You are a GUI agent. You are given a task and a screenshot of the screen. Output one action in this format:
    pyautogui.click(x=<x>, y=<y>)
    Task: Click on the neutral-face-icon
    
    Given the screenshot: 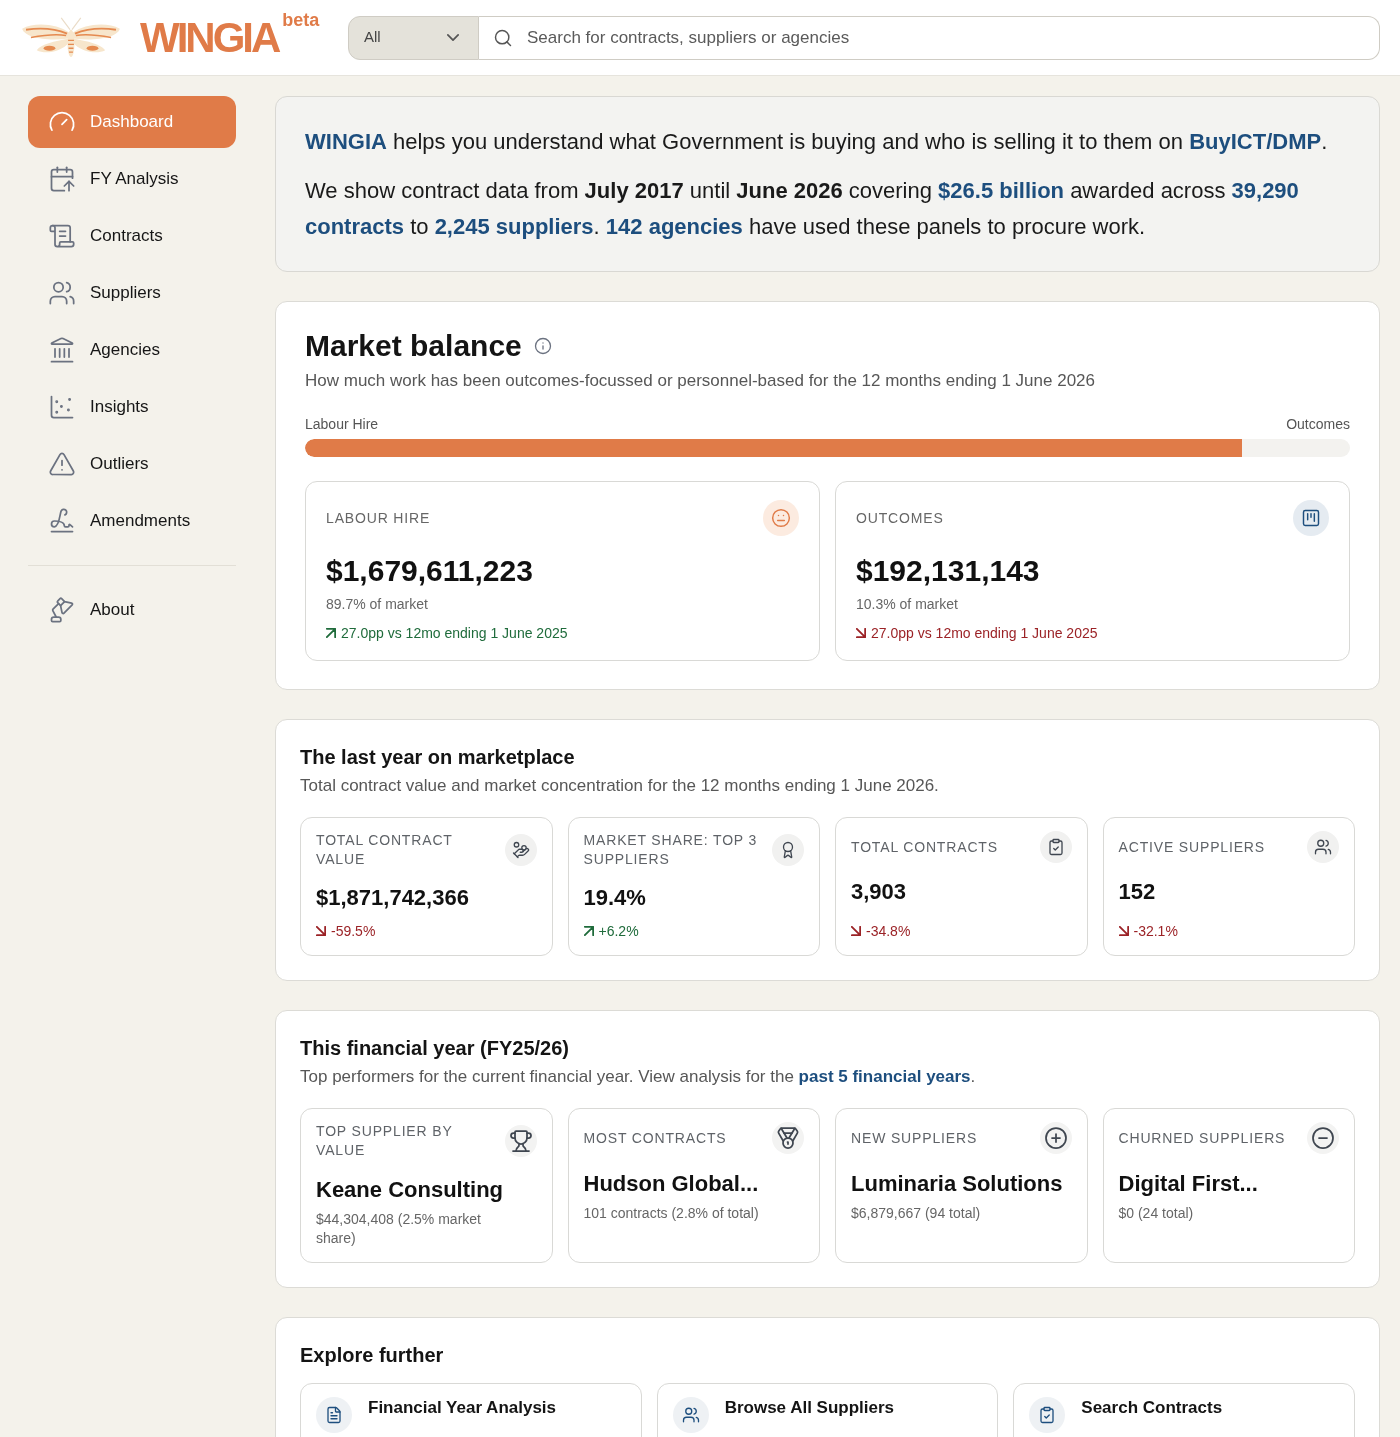 What is the action you would take?
    pyautogui.click(x=781, y=518)
    